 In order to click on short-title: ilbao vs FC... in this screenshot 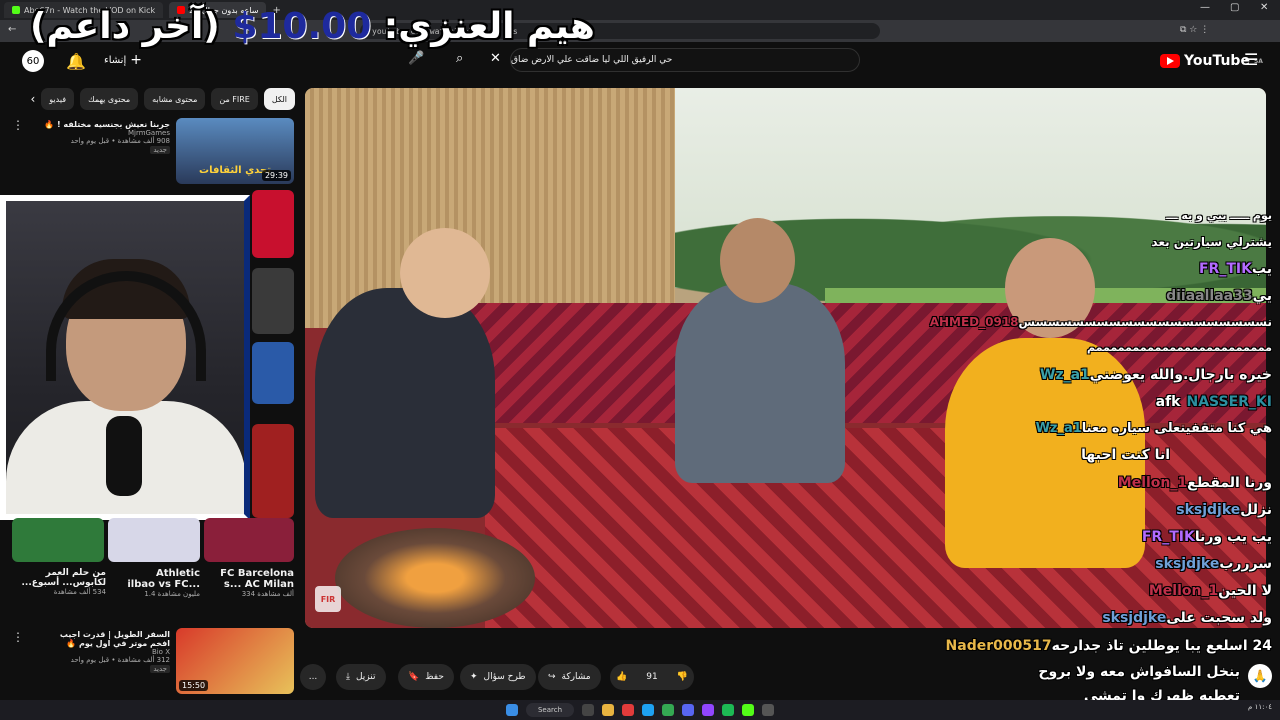, I will do `click(163, 584)`.